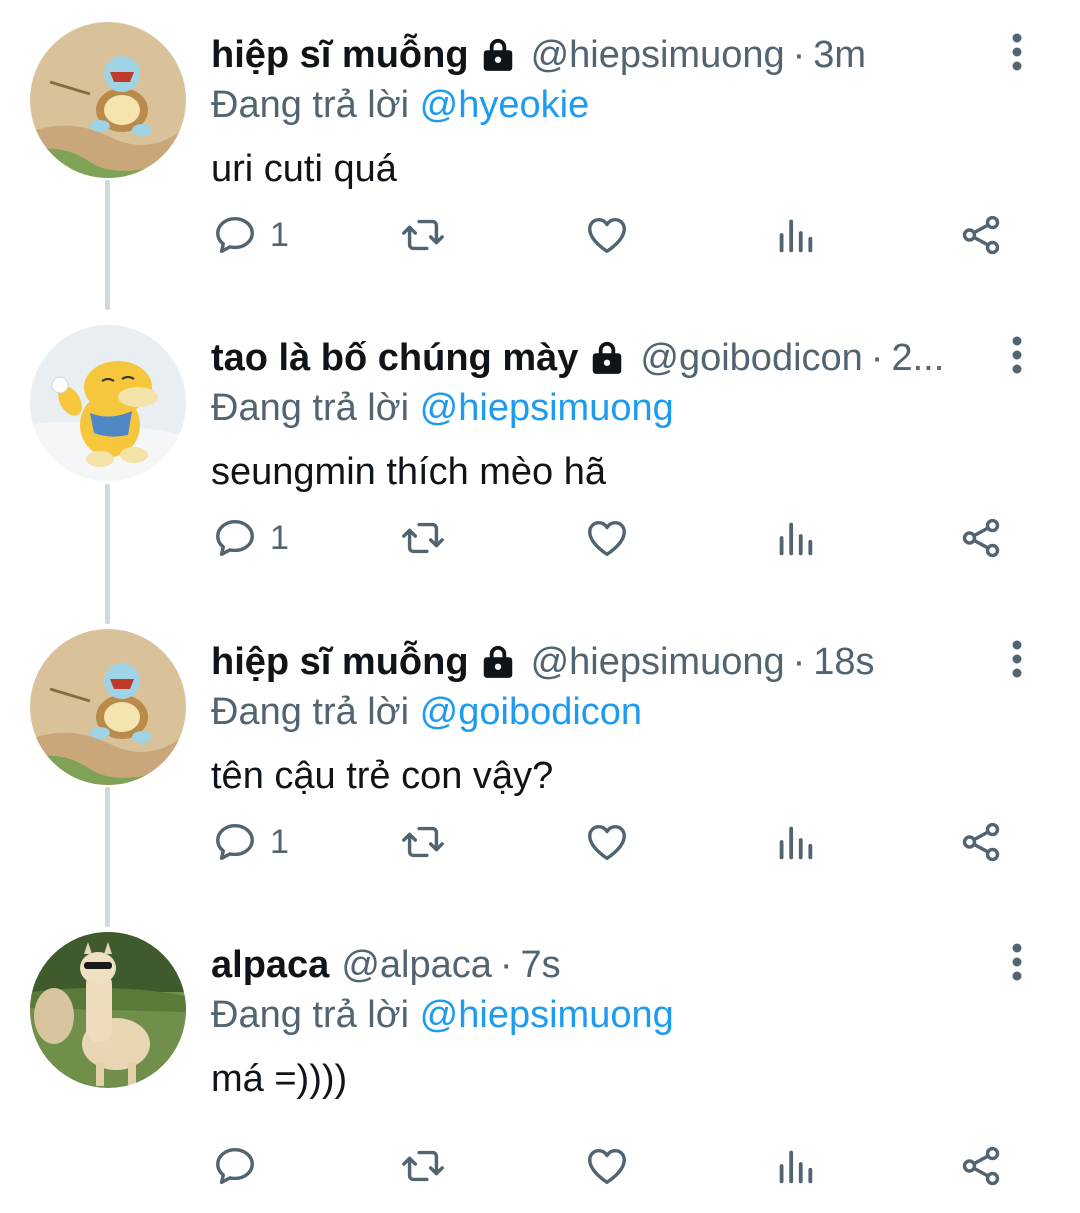 The width and height of the screenshot is (1080, 1213). I want to click on timestamp: 3m, so click(839, 55).